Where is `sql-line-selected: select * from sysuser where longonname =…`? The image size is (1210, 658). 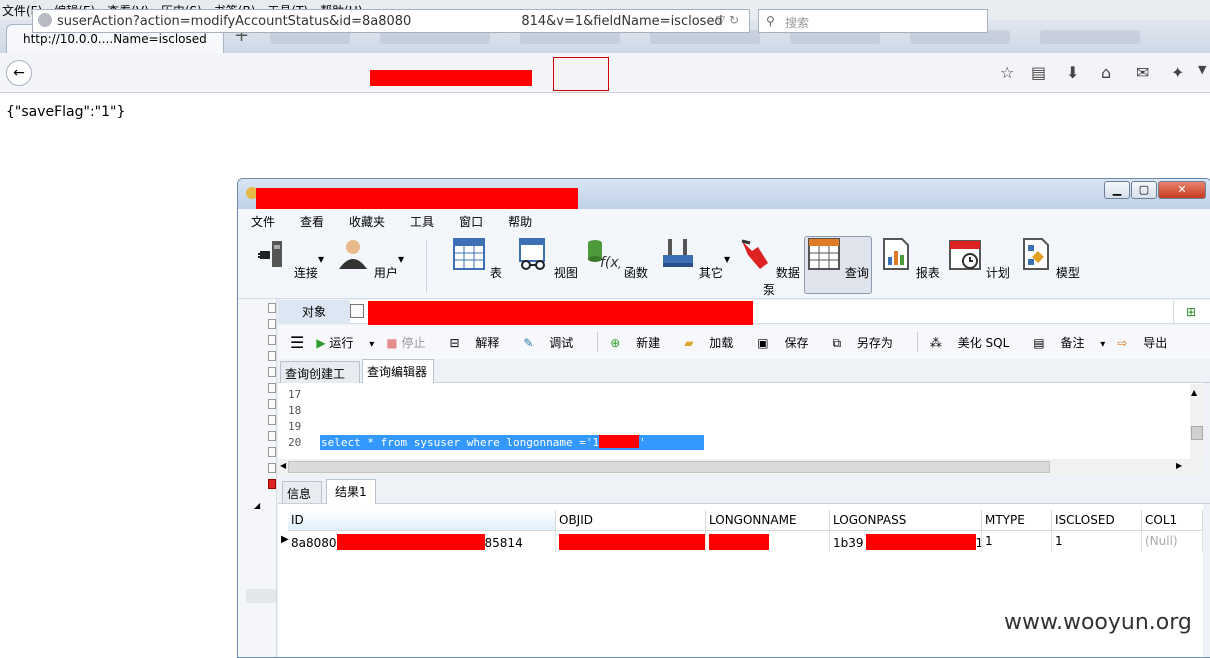
sql-line-selected: select * from sysuser where longonname =… is located at coordinates (512, 442).